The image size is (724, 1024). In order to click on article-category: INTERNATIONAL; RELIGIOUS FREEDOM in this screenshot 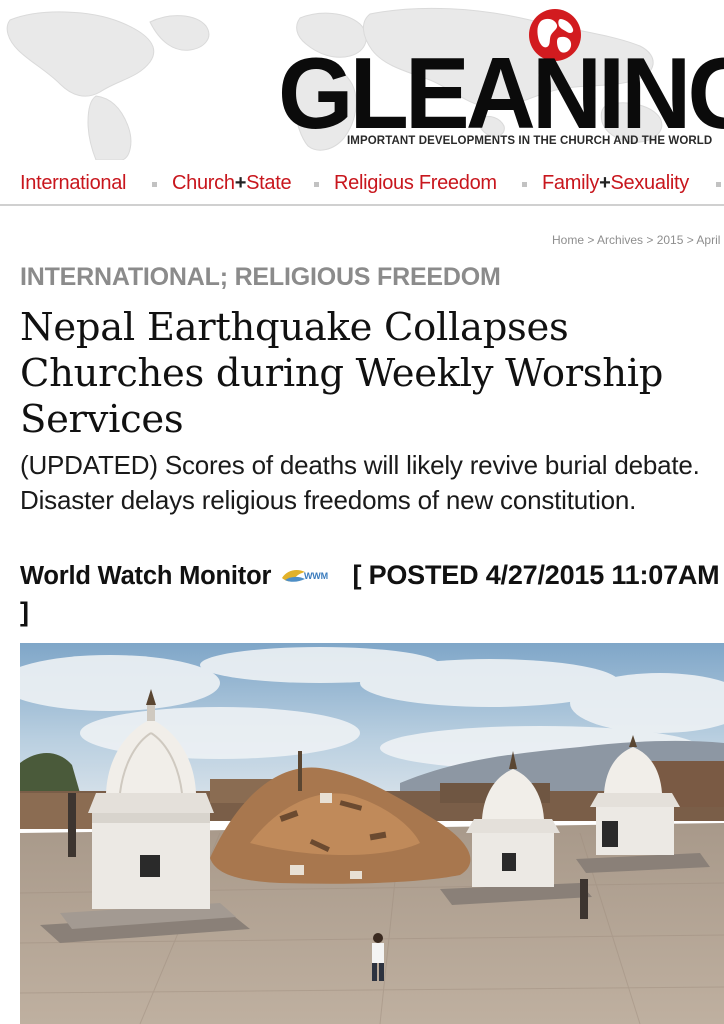, I will do `click(260, 277)`.